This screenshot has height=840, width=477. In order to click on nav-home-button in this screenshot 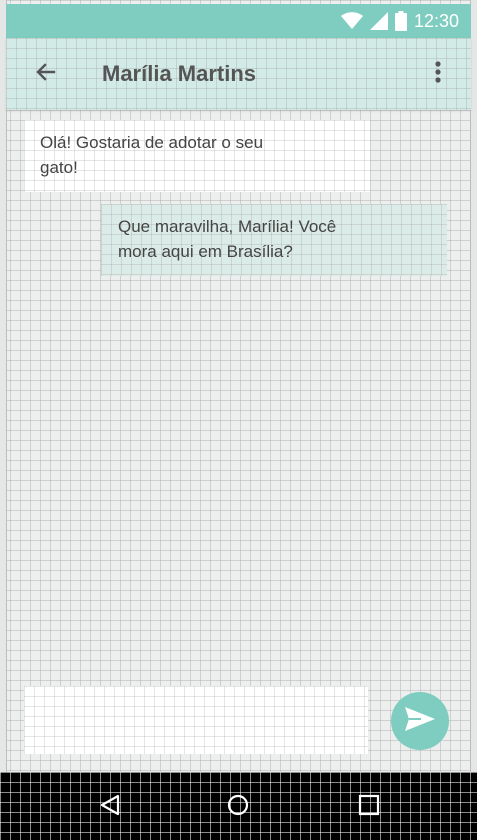, I will do `click(238, 807)`.